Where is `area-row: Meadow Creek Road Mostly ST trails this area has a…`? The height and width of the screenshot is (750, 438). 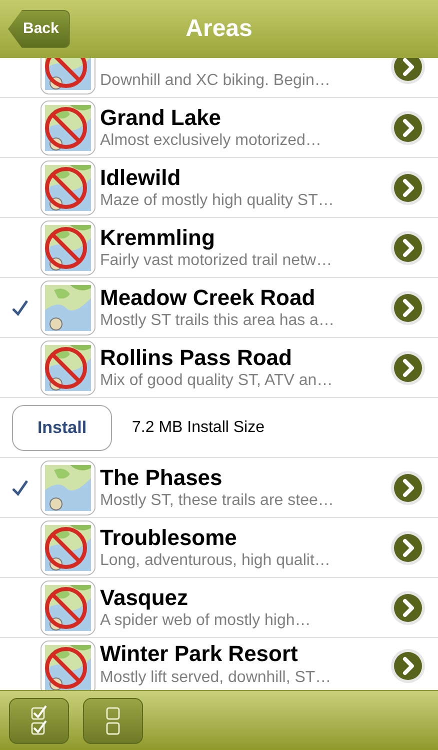 area-row: Meadow Creek Road Mostly ST trails this area has a… is located at coordinates (219, 308).